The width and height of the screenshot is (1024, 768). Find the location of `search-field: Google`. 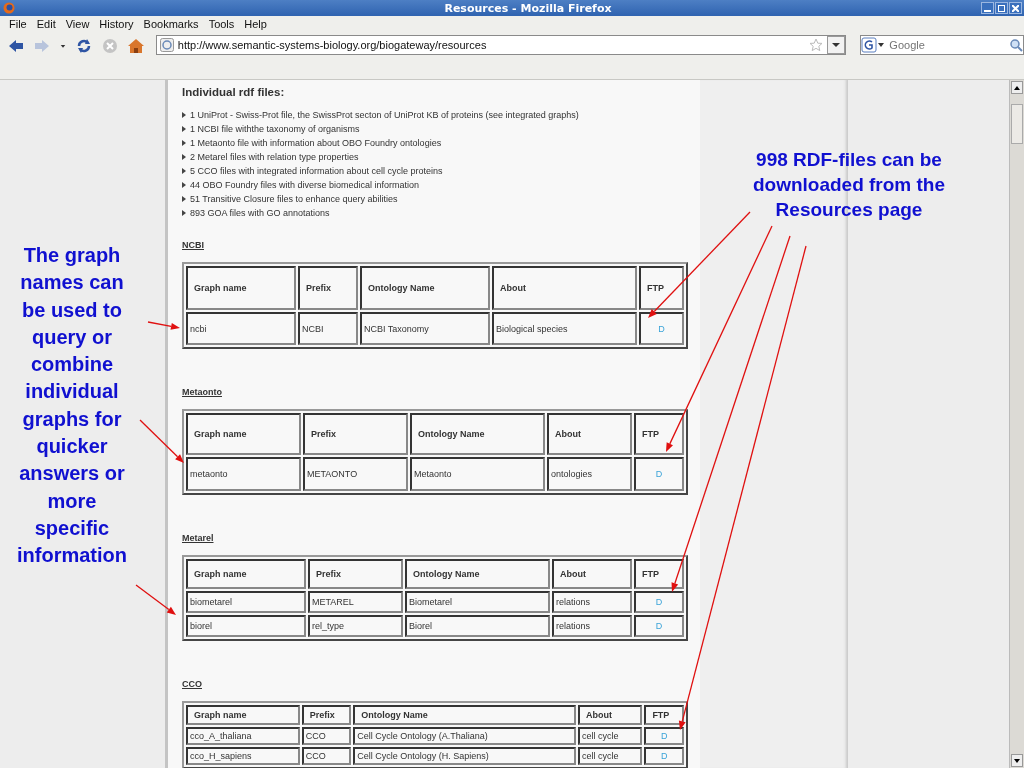

search-field: Google is located at coordinates (948, 45).